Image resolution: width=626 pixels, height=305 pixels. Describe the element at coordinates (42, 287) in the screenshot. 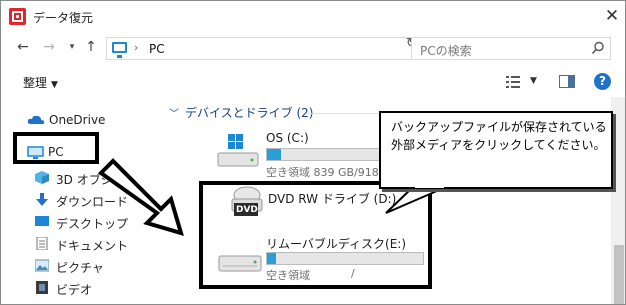

I see `video-icon` at that location.